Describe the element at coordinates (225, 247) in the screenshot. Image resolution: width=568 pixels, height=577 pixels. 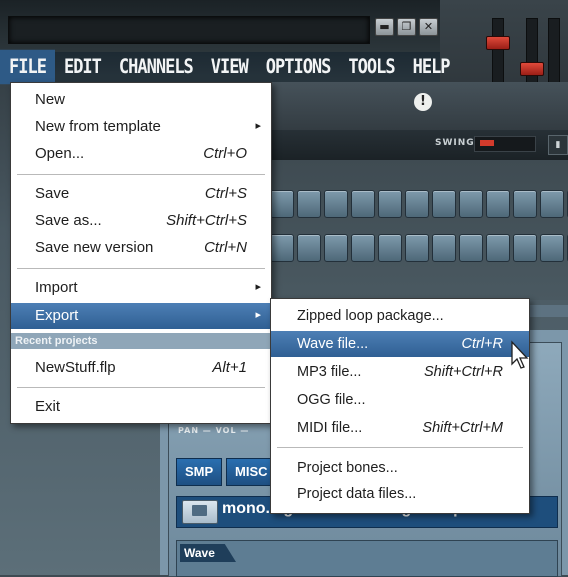
I see `menu-item-shortcut: Ctrl+N` at that location.